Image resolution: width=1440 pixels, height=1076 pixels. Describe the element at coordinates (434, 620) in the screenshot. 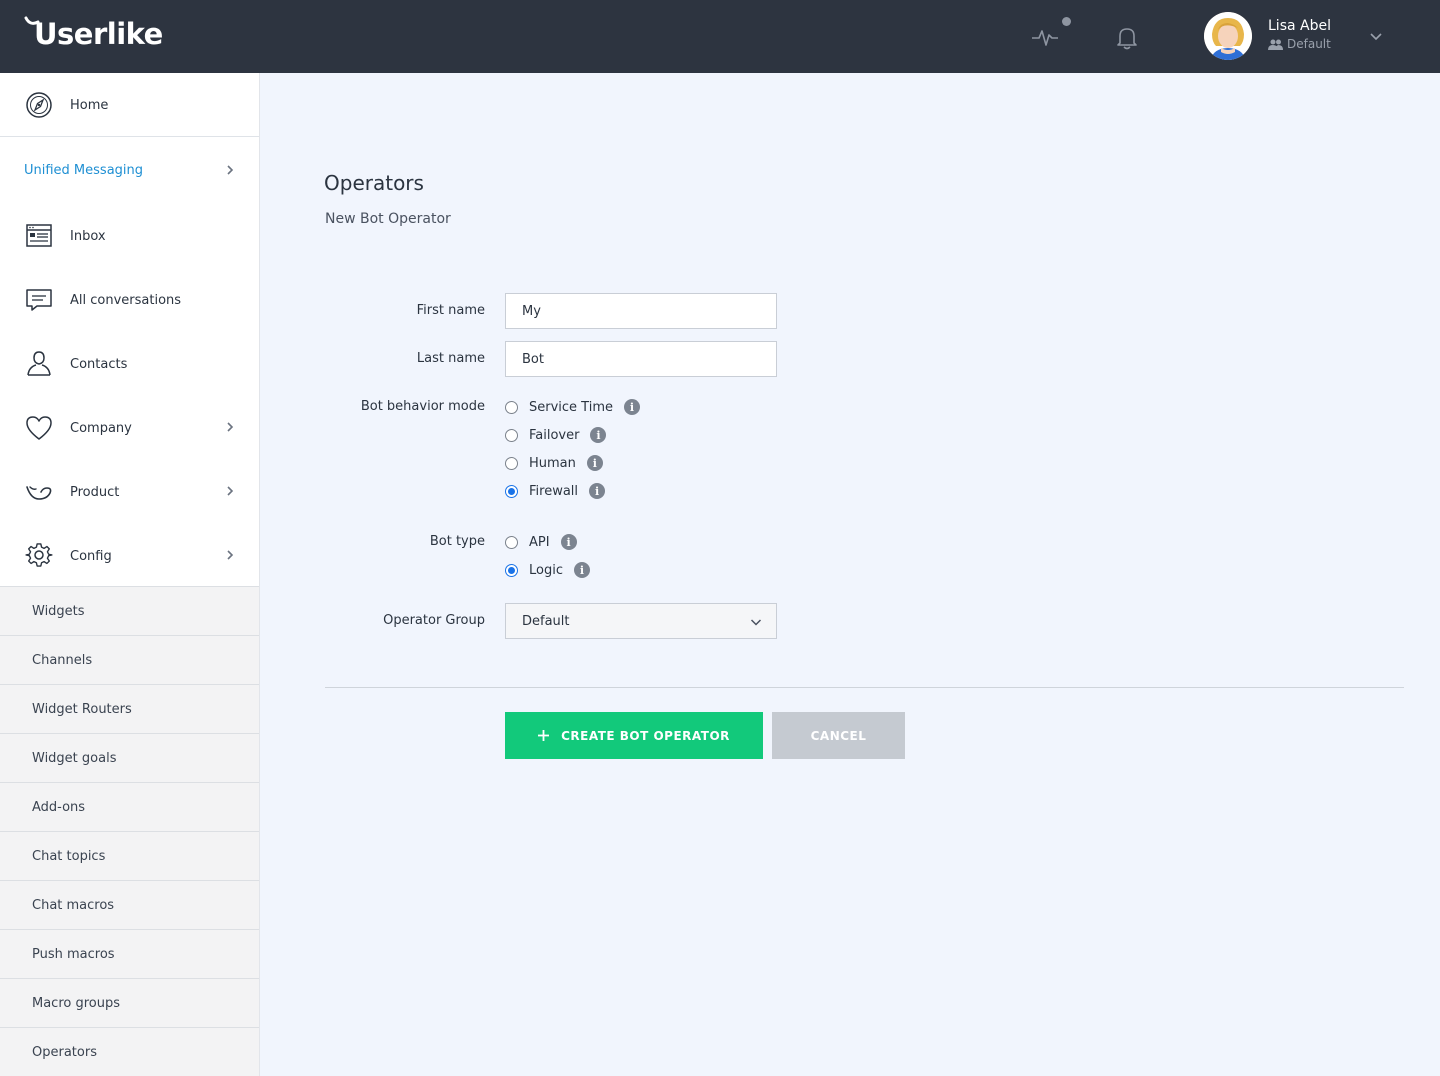

I see `operator-group-label: Operator Group` at that location.